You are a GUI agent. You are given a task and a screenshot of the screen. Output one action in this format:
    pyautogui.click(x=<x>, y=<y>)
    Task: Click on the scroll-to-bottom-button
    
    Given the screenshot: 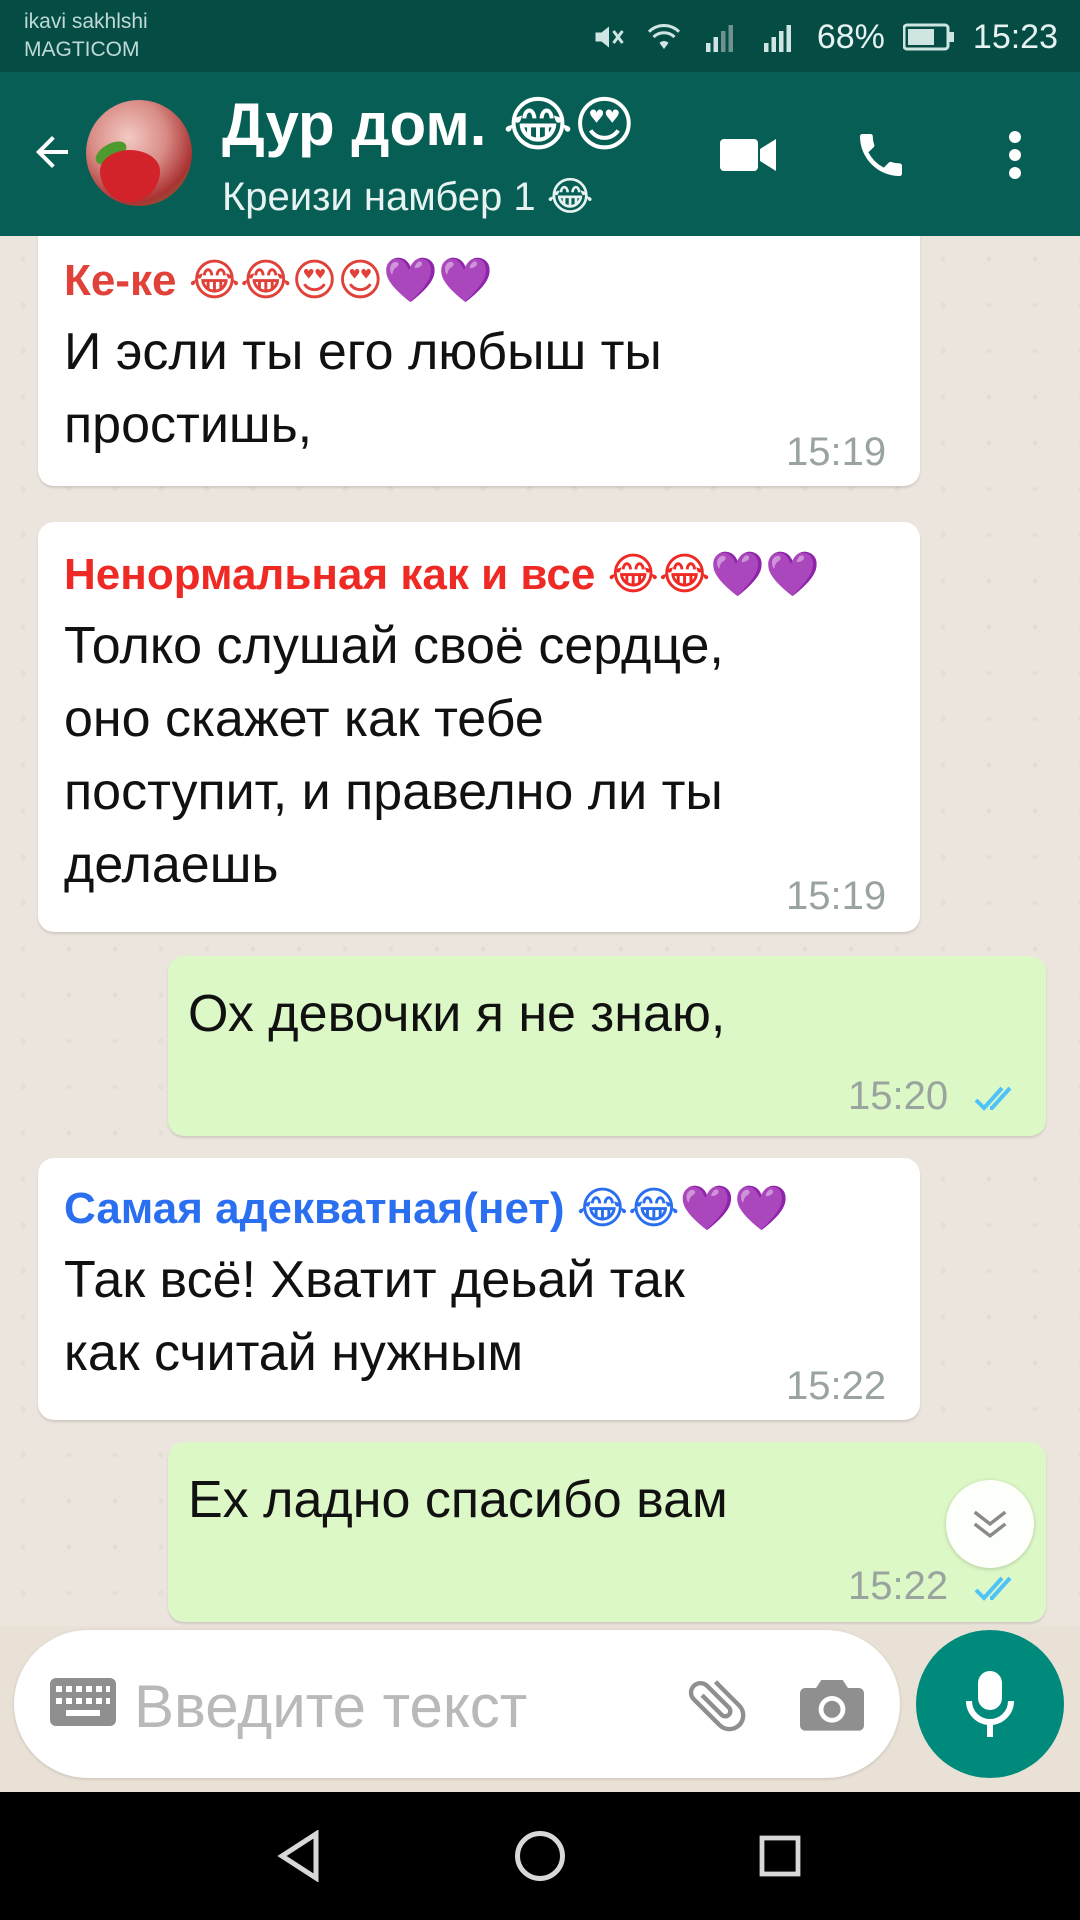 What is the action you would take?
    pyautogui.click(x=990, y=1524)
    